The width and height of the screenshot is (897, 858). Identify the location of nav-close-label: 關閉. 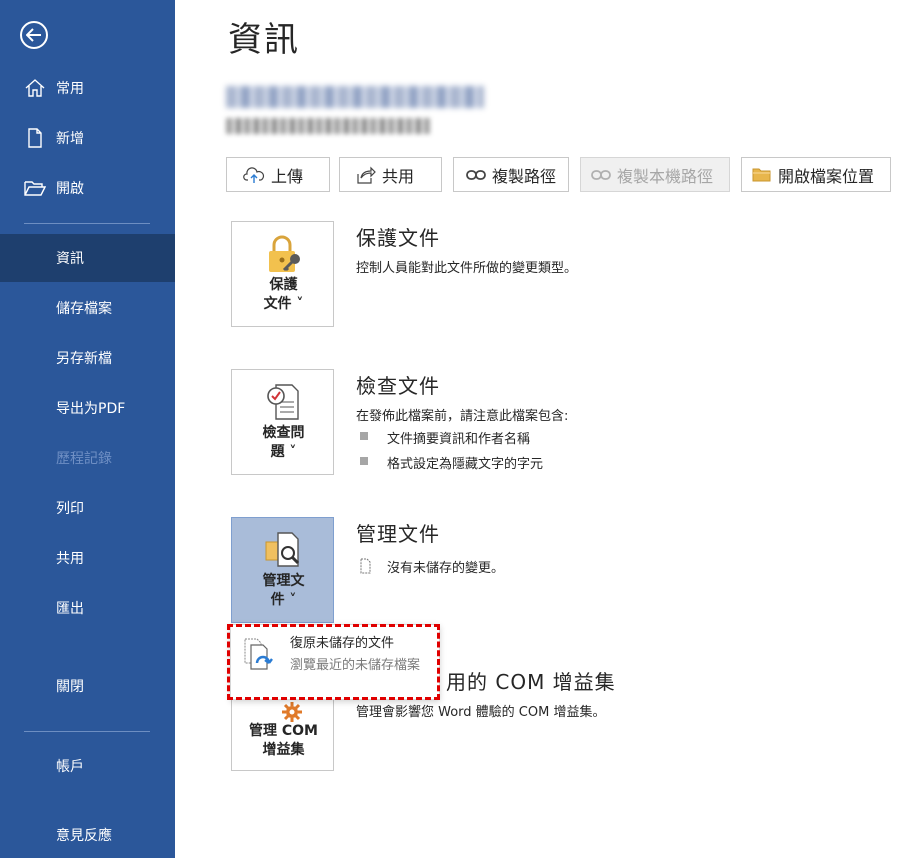
(70, 687).